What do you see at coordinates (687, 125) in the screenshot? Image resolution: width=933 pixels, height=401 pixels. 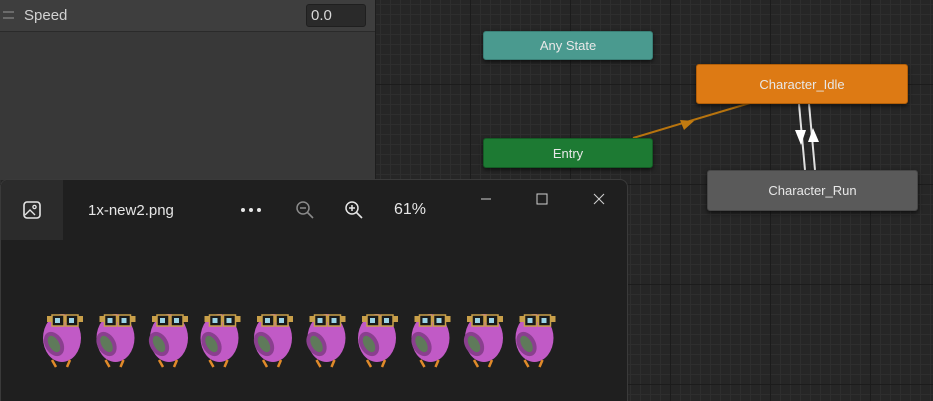 I see `transition-arrow-icon` at bounding box center [687, 125].